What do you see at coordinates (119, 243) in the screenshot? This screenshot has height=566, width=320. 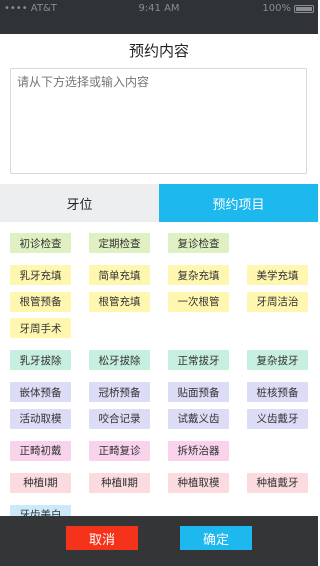 I see `appointment-item-tag: 定期检查` at bounding box center [119, 243].